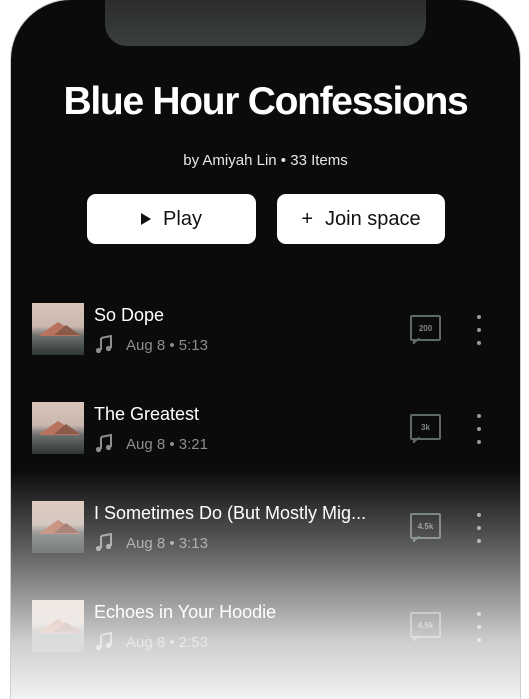 The height and width of the screenshot is (699, 529). Describe the element at coordinates (266, 101) in the screenshot. I see `playlist-title: Blue Hour Confessions` at that location.